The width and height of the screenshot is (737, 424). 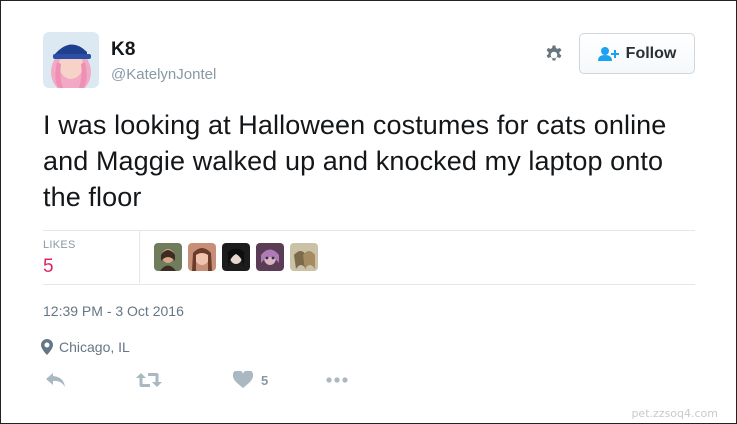 I want to click on retweet-icon, so click(x=149, y=380).